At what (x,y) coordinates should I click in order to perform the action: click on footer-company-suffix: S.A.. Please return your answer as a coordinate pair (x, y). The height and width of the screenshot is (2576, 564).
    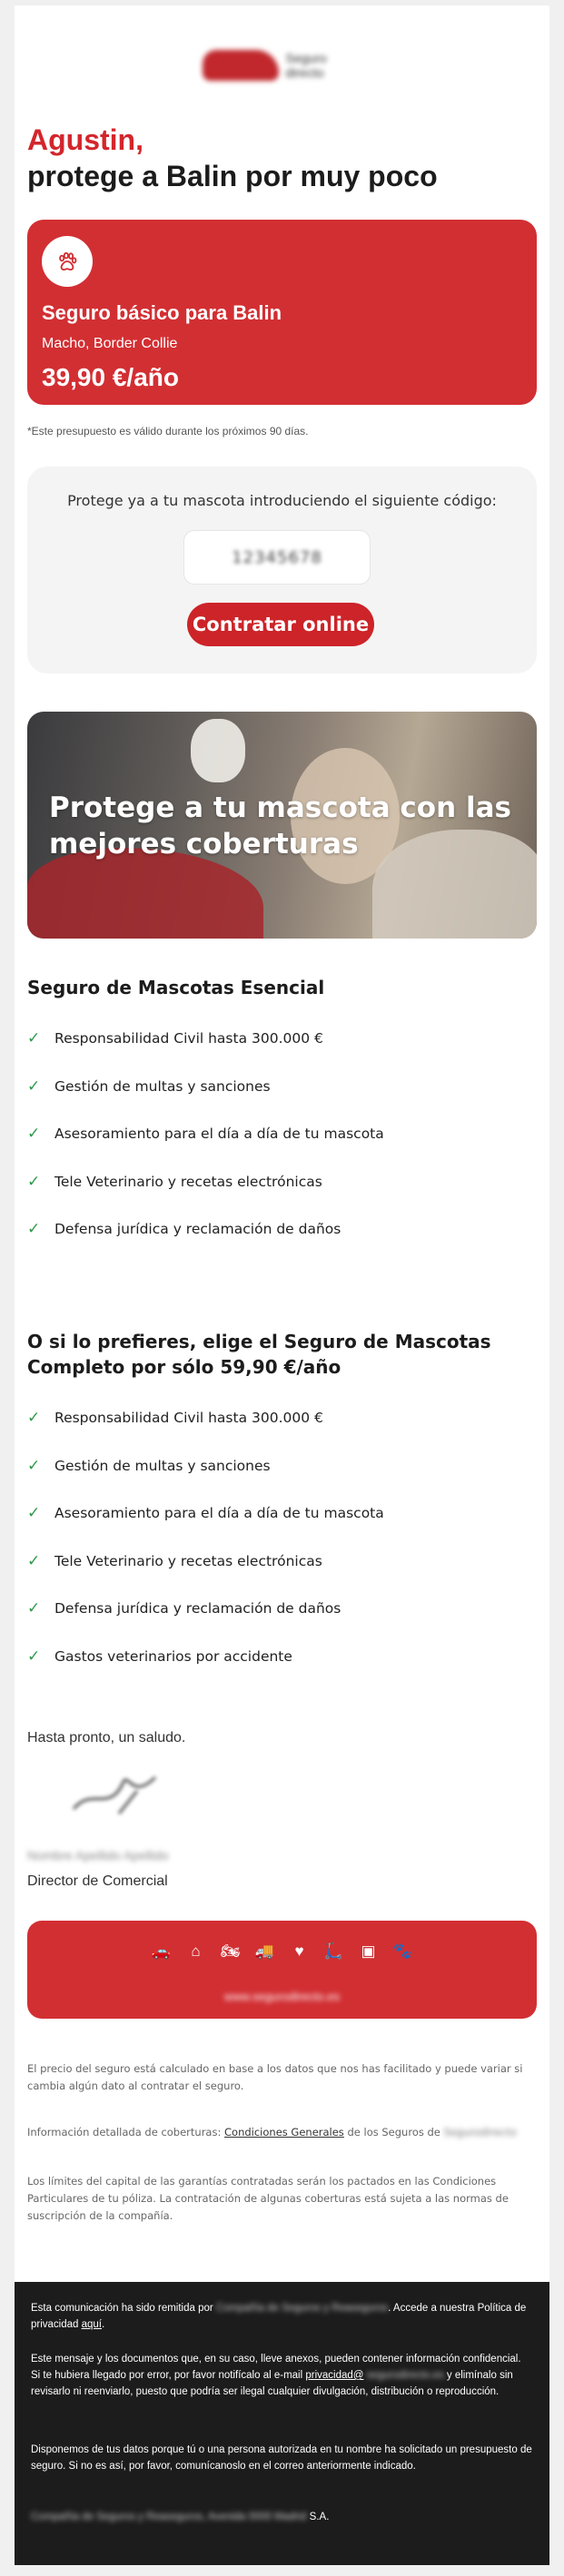
    Looking at the image, I should click on (319, 2517).